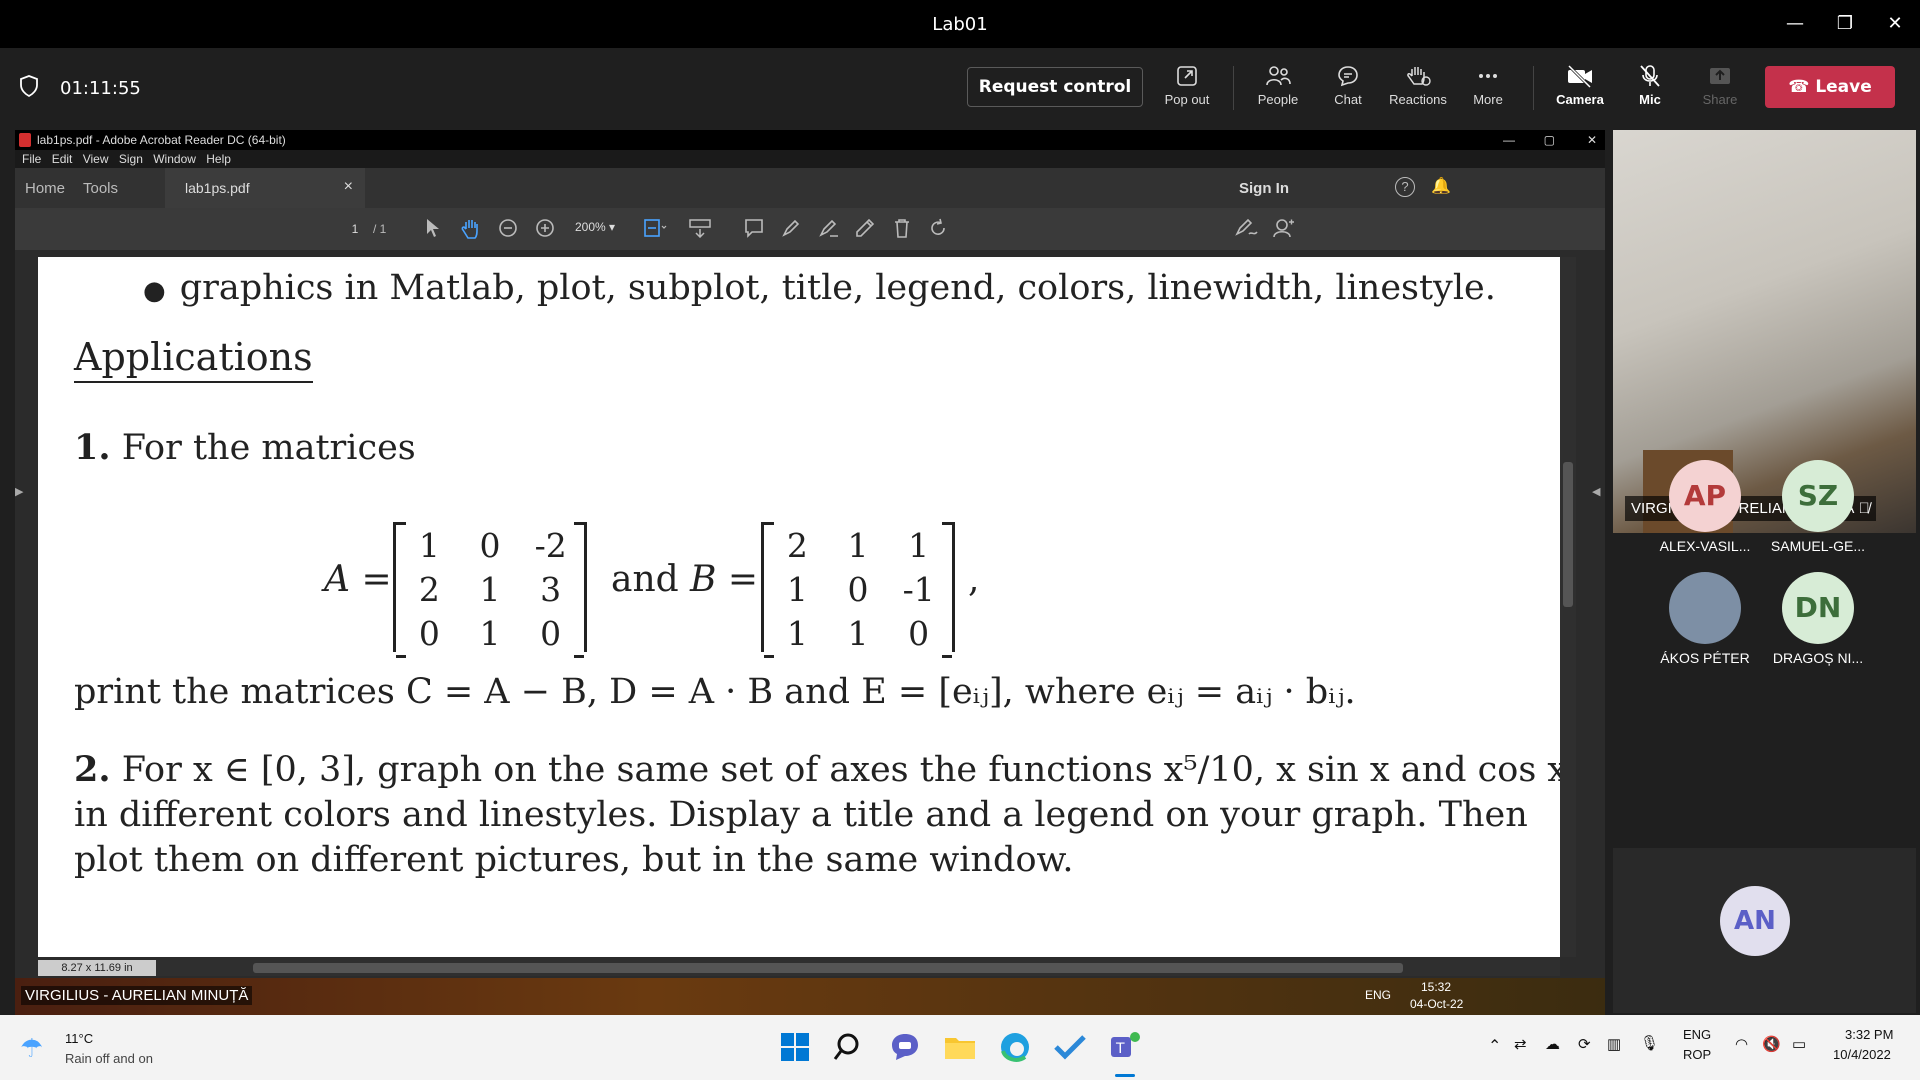 The image size is (1920, 1080). What do you see at coordinates (1264, 188) in the screenshot?
I see `sign-in-link: Sign In` at bounding box center [1264, 188].